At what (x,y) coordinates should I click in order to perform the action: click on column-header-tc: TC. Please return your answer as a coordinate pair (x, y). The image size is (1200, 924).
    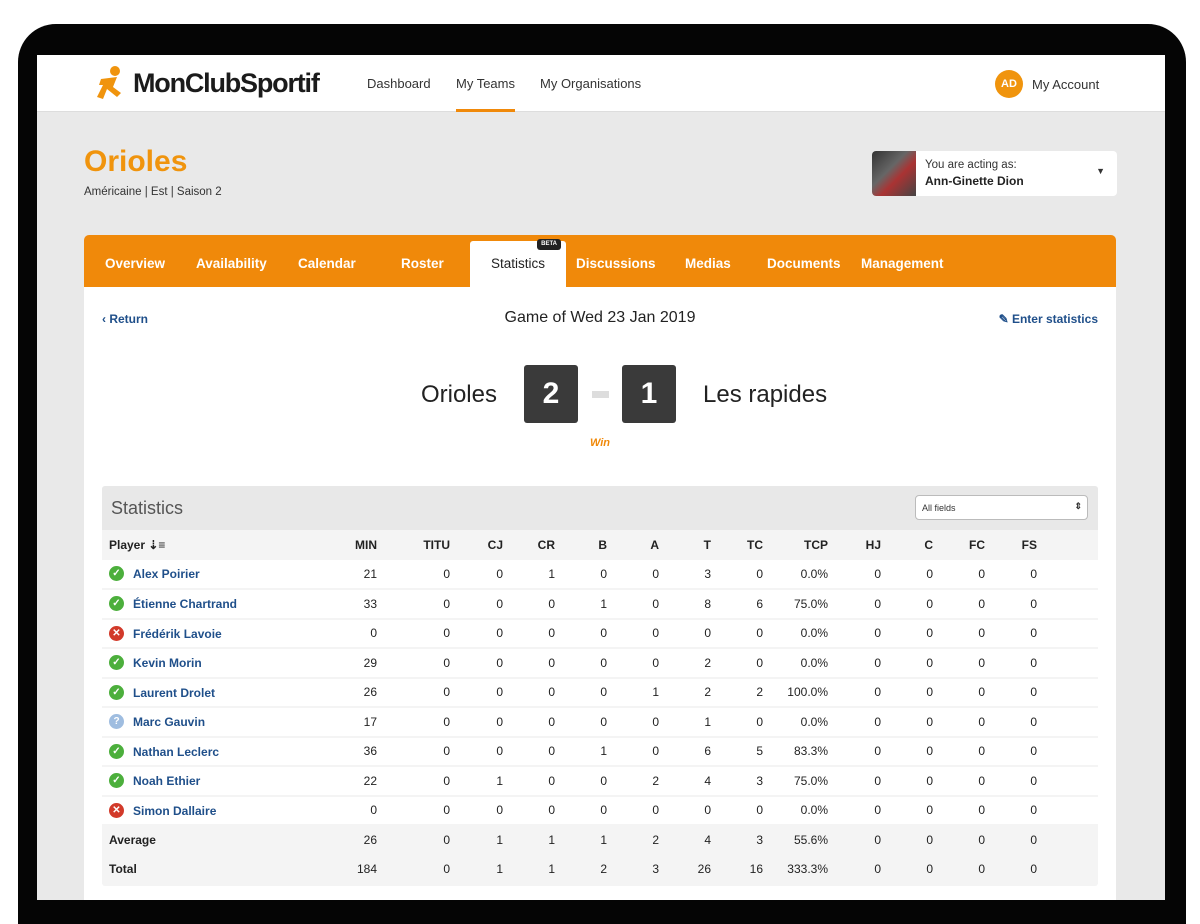
    Looking at the image, I should click on (737, 545).